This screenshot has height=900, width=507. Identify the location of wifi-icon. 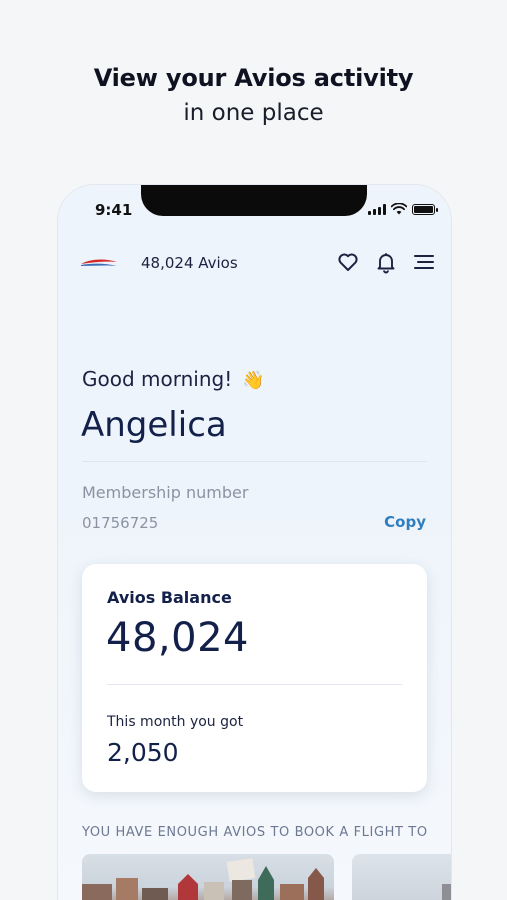
(399, 209).